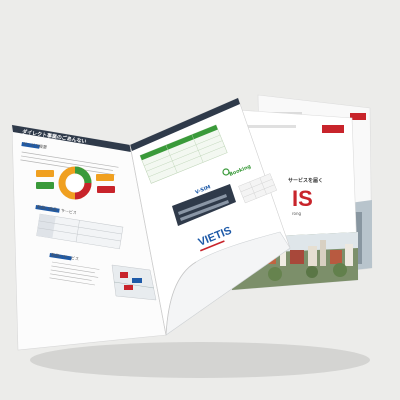 This screenshot has width=400, height=400. I want to click on back-sheet-brand-sub: rong, so click(297, 213).